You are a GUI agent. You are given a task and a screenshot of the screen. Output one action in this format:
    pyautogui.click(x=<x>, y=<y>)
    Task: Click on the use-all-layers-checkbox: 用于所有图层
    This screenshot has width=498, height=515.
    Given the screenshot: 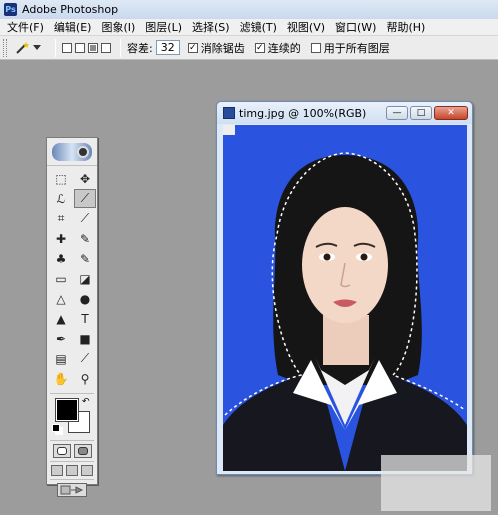 What is the action you would take?
    pyautogui.click(x=350, y=48)
    